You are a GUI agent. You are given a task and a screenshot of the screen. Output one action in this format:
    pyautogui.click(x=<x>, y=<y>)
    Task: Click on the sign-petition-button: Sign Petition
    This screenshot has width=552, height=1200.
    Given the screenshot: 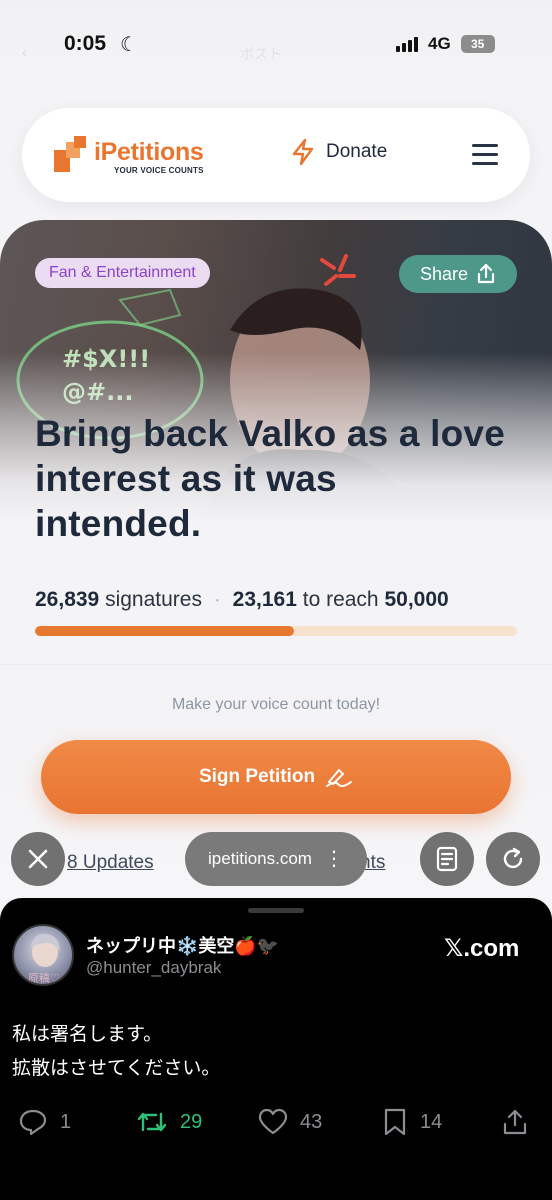 What is the action you would take?
    pyautogui.click(x=276, y=777)
    